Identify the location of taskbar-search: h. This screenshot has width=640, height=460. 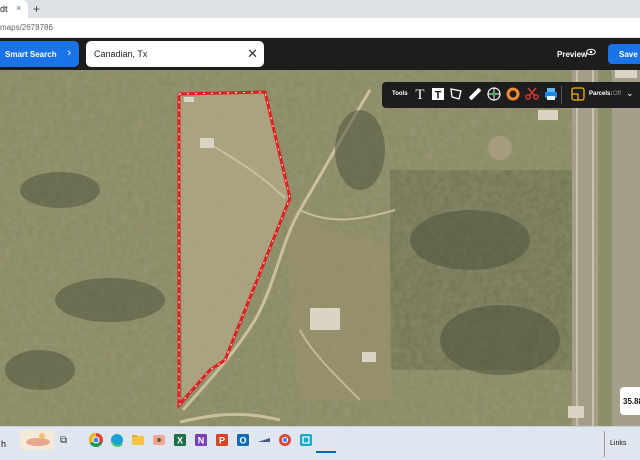
(10, 438).